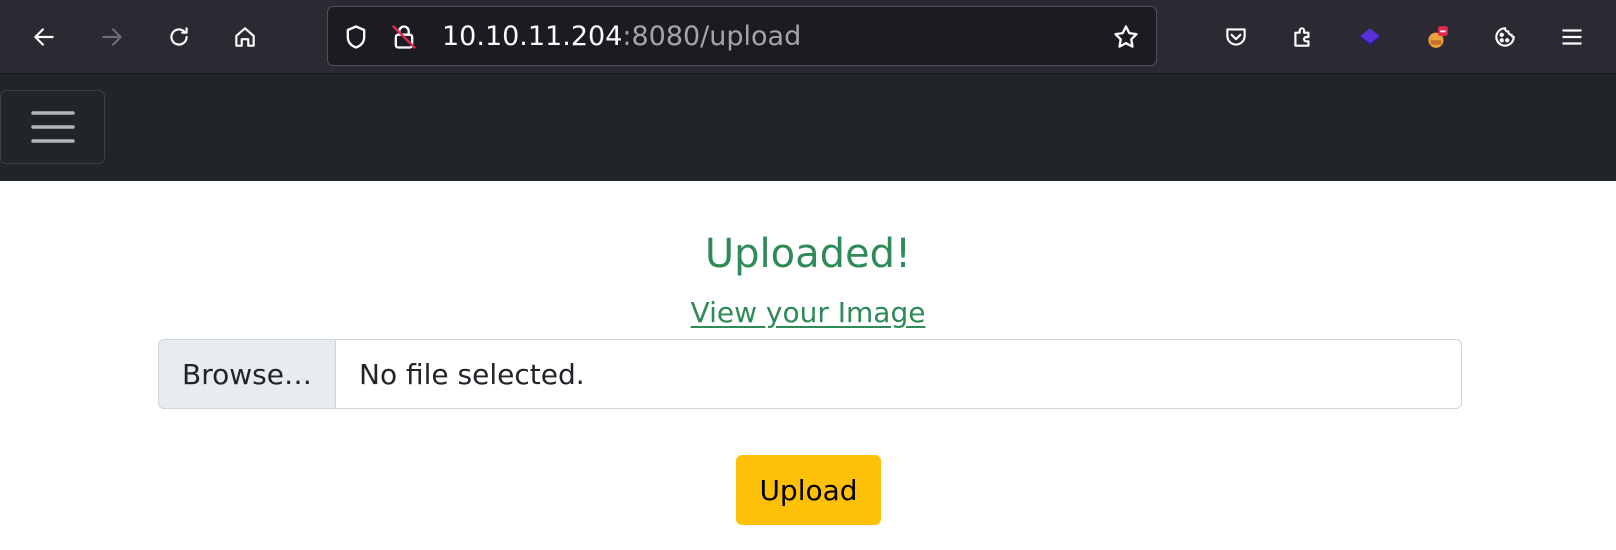  I want to click on extension-purple-button, so click(1370, 37).